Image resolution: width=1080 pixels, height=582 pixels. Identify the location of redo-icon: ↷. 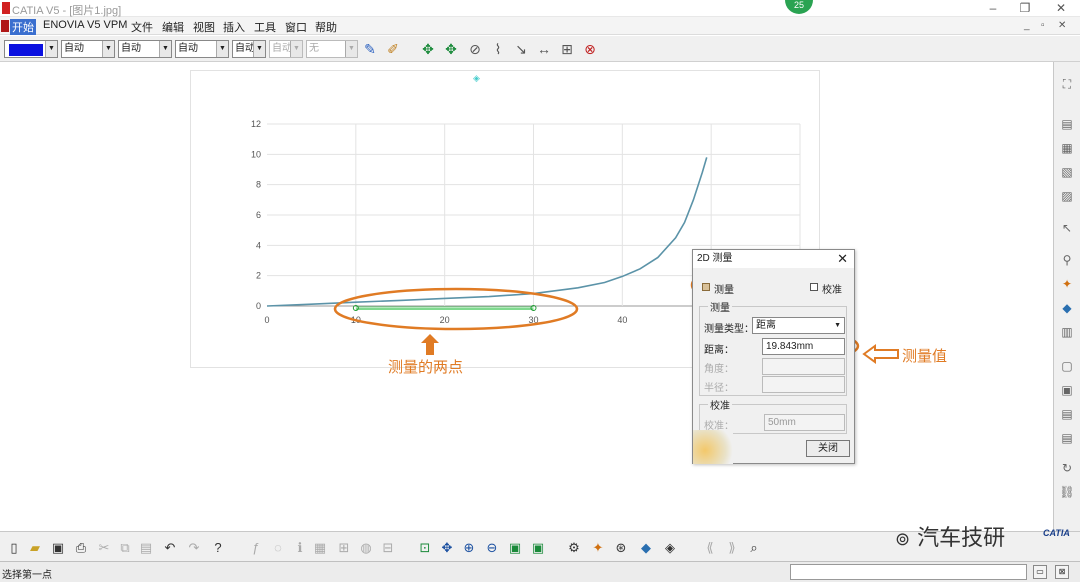
(194, 548).